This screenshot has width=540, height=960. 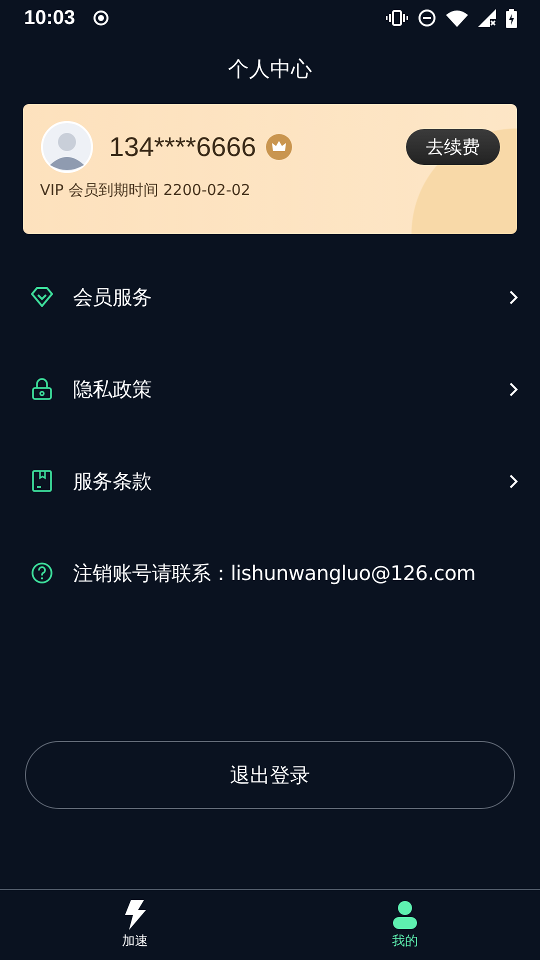 What do you see at coordinates (42, 297) in the screenshot?
I see `diamond-icon` at bounding box center [42, 297].